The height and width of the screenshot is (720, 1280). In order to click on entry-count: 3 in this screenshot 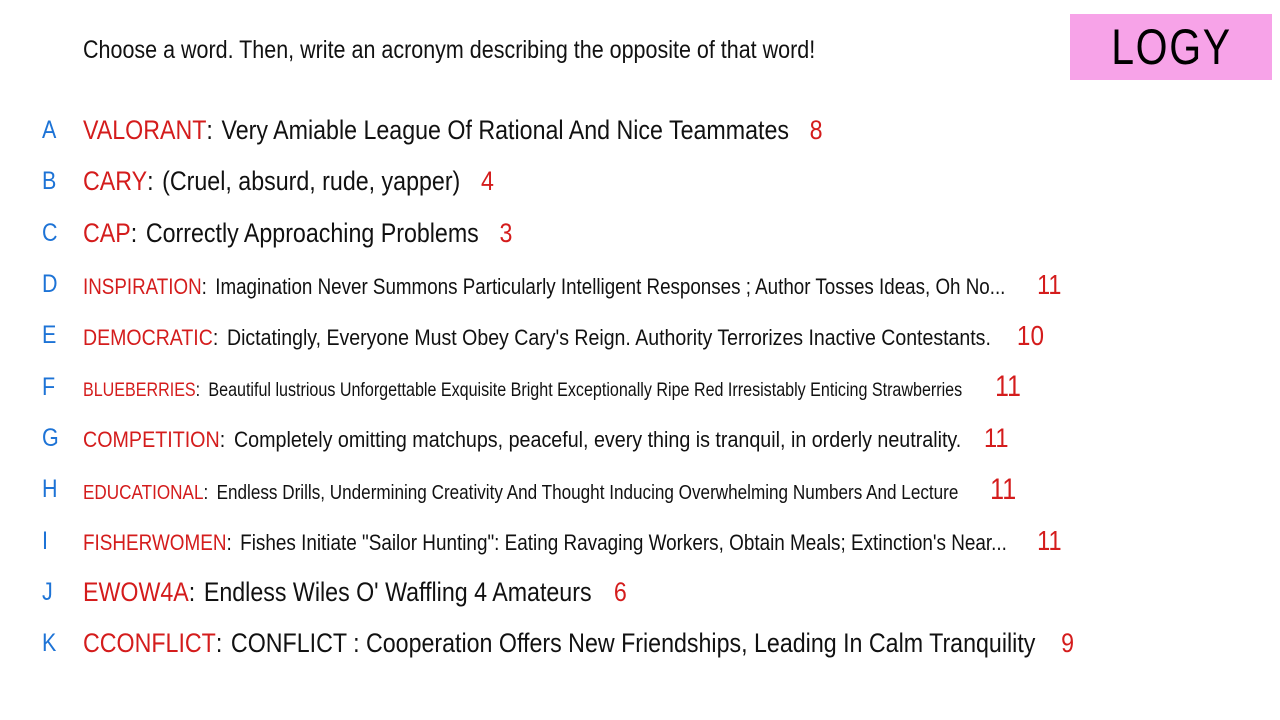, I will do `click(506, 232)`.